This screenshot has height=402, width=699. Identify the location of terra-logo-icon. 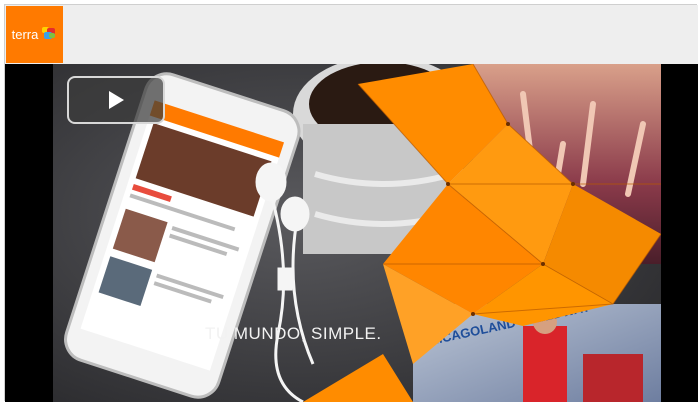
(49, 34).